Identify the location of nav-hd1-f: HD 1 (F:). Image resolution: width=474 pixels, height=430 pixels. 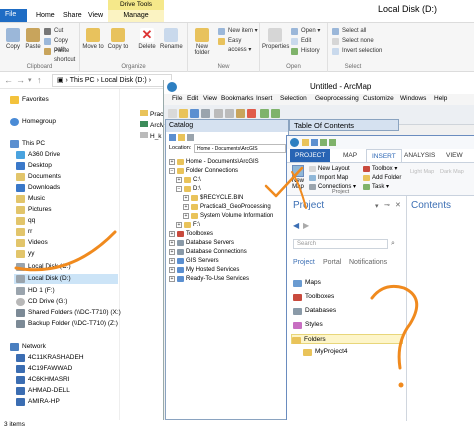
(34, 291).